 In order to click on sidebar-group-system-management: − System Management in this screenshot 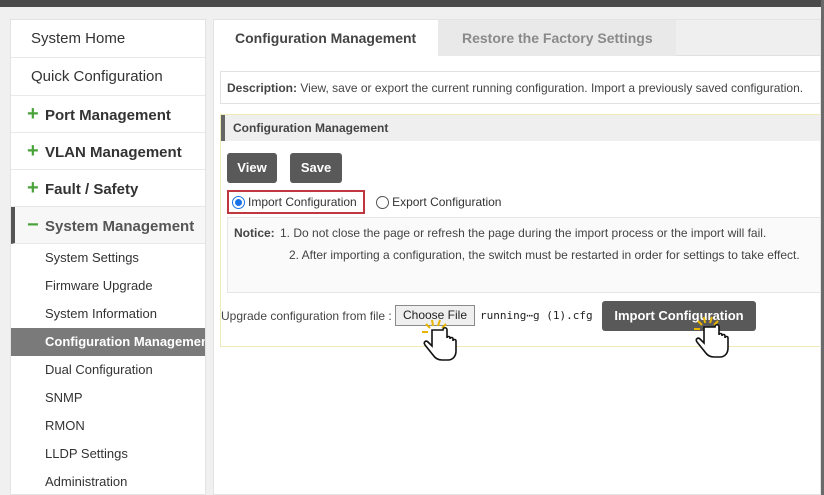, I will do `click(108, 225)`.